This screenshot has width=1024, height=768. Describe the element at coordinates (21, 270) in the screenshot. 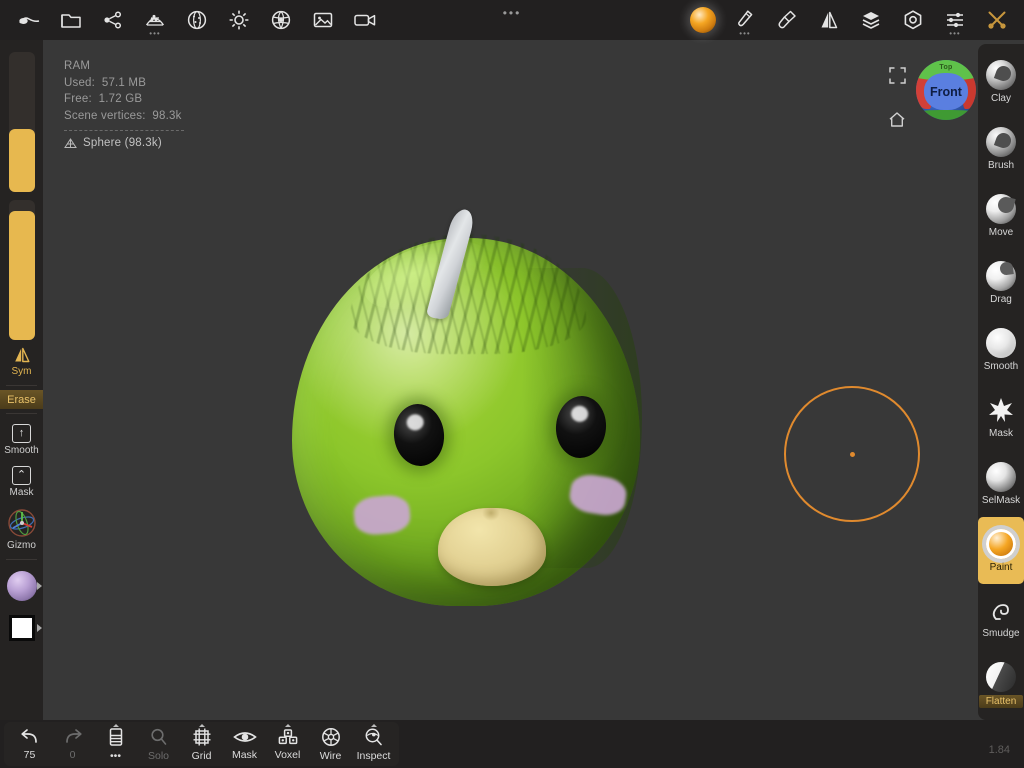

I see `intensity-slider` at that location.